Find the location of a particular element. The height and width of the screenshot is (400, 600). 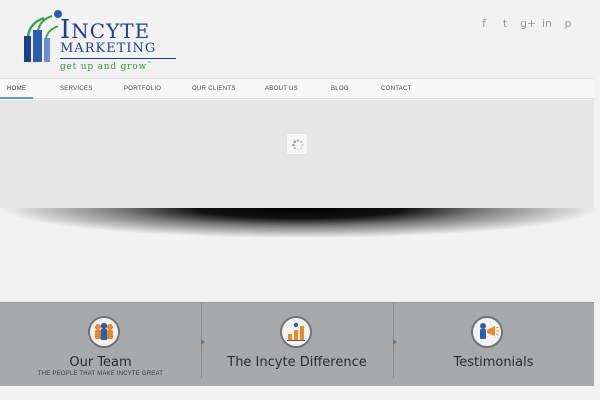

pinterest-icon: p is located at coordinates (568, 24).